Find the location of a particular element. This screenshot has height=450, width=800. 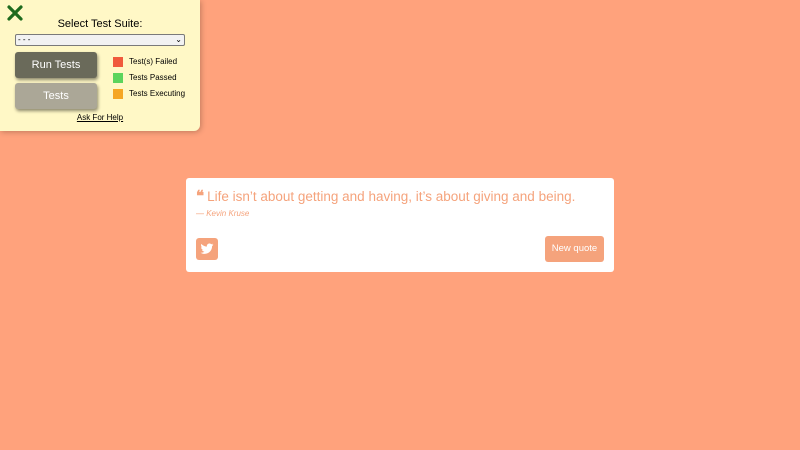

legend-label-failed: Test(s) Failed is located at coordinates (153, 61).